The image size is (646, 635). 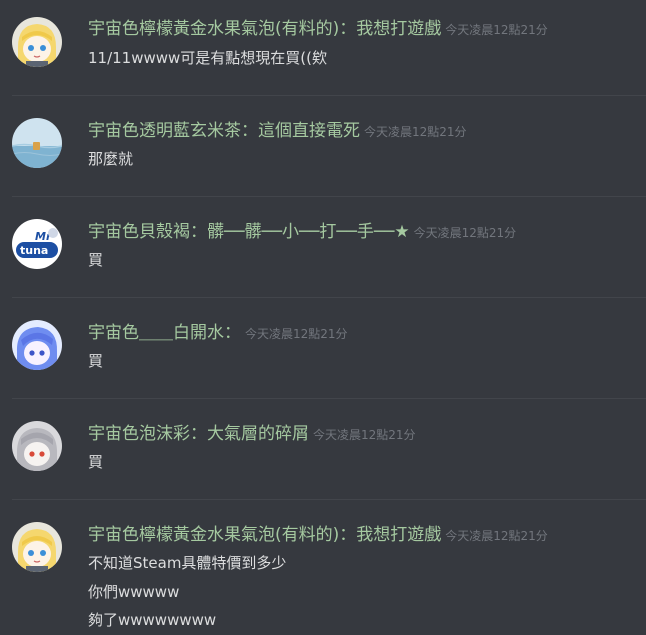 I want to click on svg-text: tuna, so click(x=34, y=250).